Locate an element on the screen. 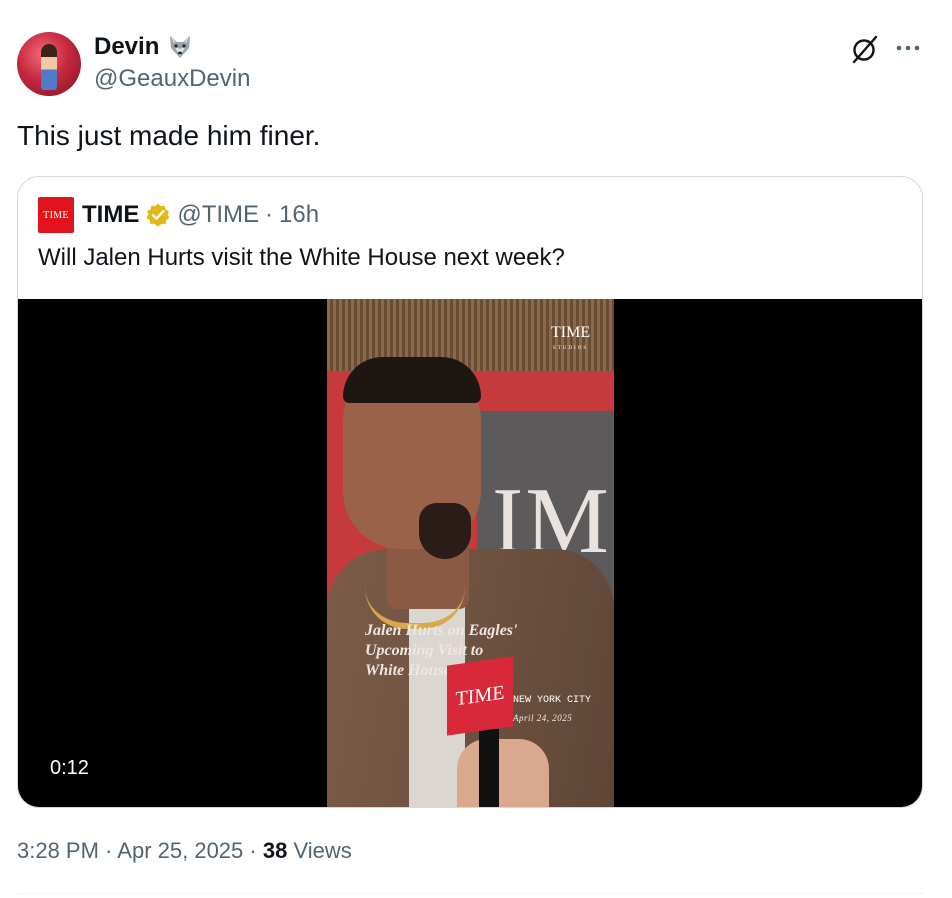  tweet-date: Apr 25, 2025 is located at coordinates (180, 850).